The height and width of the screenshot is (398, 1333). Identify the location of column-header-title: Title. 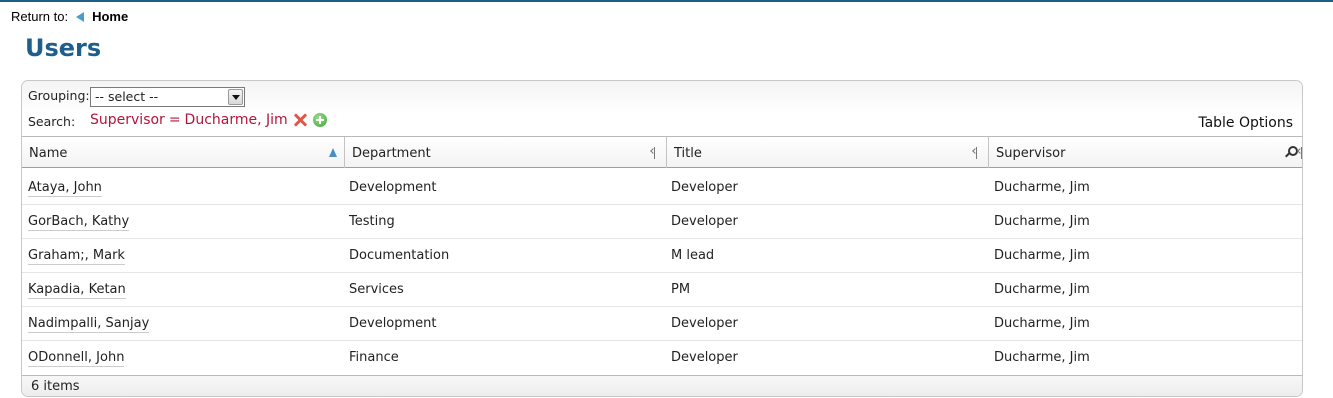
(828, 152).